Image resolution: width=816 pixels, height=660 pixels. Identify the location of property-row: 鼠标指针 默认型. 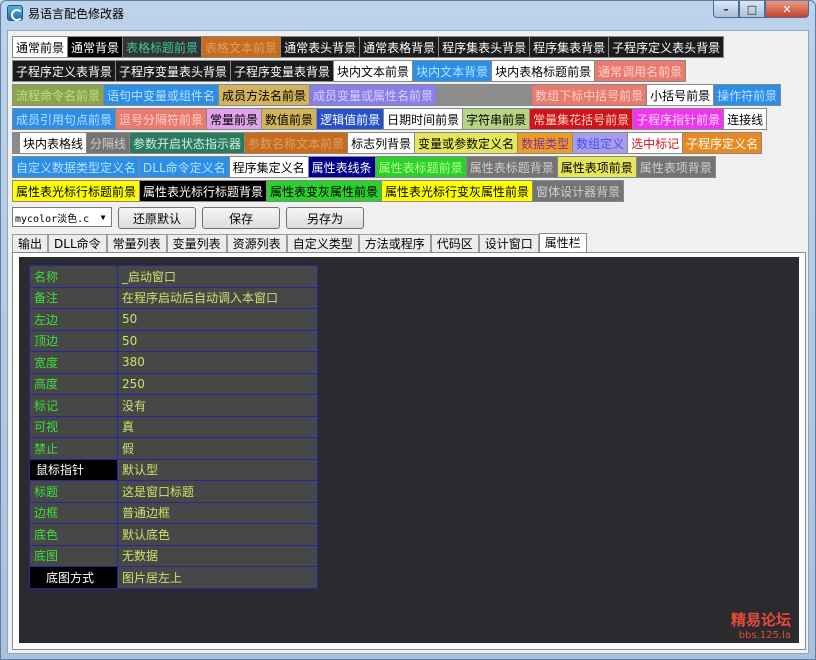
(173, 469).